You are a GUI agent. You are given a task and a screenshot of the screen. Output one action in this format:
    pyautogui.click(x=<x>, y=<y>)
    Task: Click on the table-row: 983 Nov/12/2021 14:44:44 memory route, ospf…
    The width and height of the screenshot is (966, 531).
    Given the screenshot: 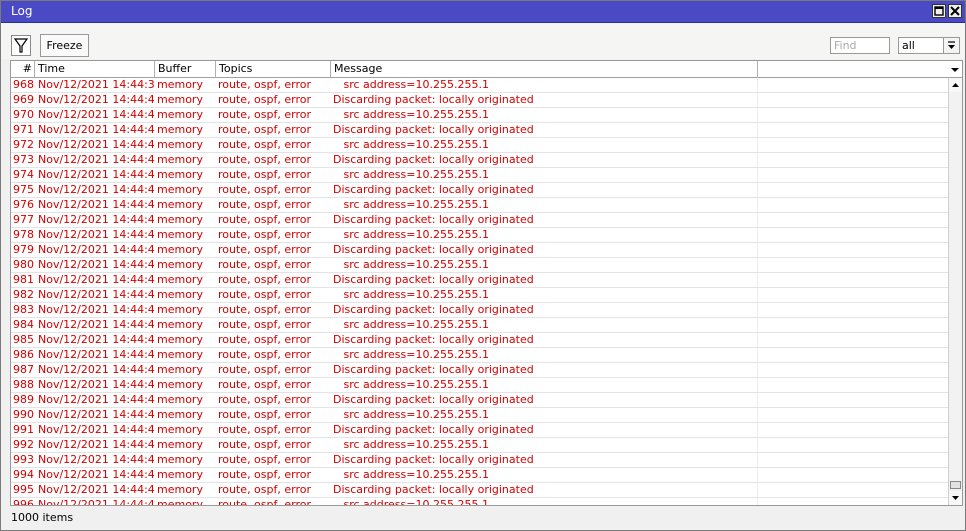 What is the action you would take?
    pyautogui.click(x=479, y=310)
    